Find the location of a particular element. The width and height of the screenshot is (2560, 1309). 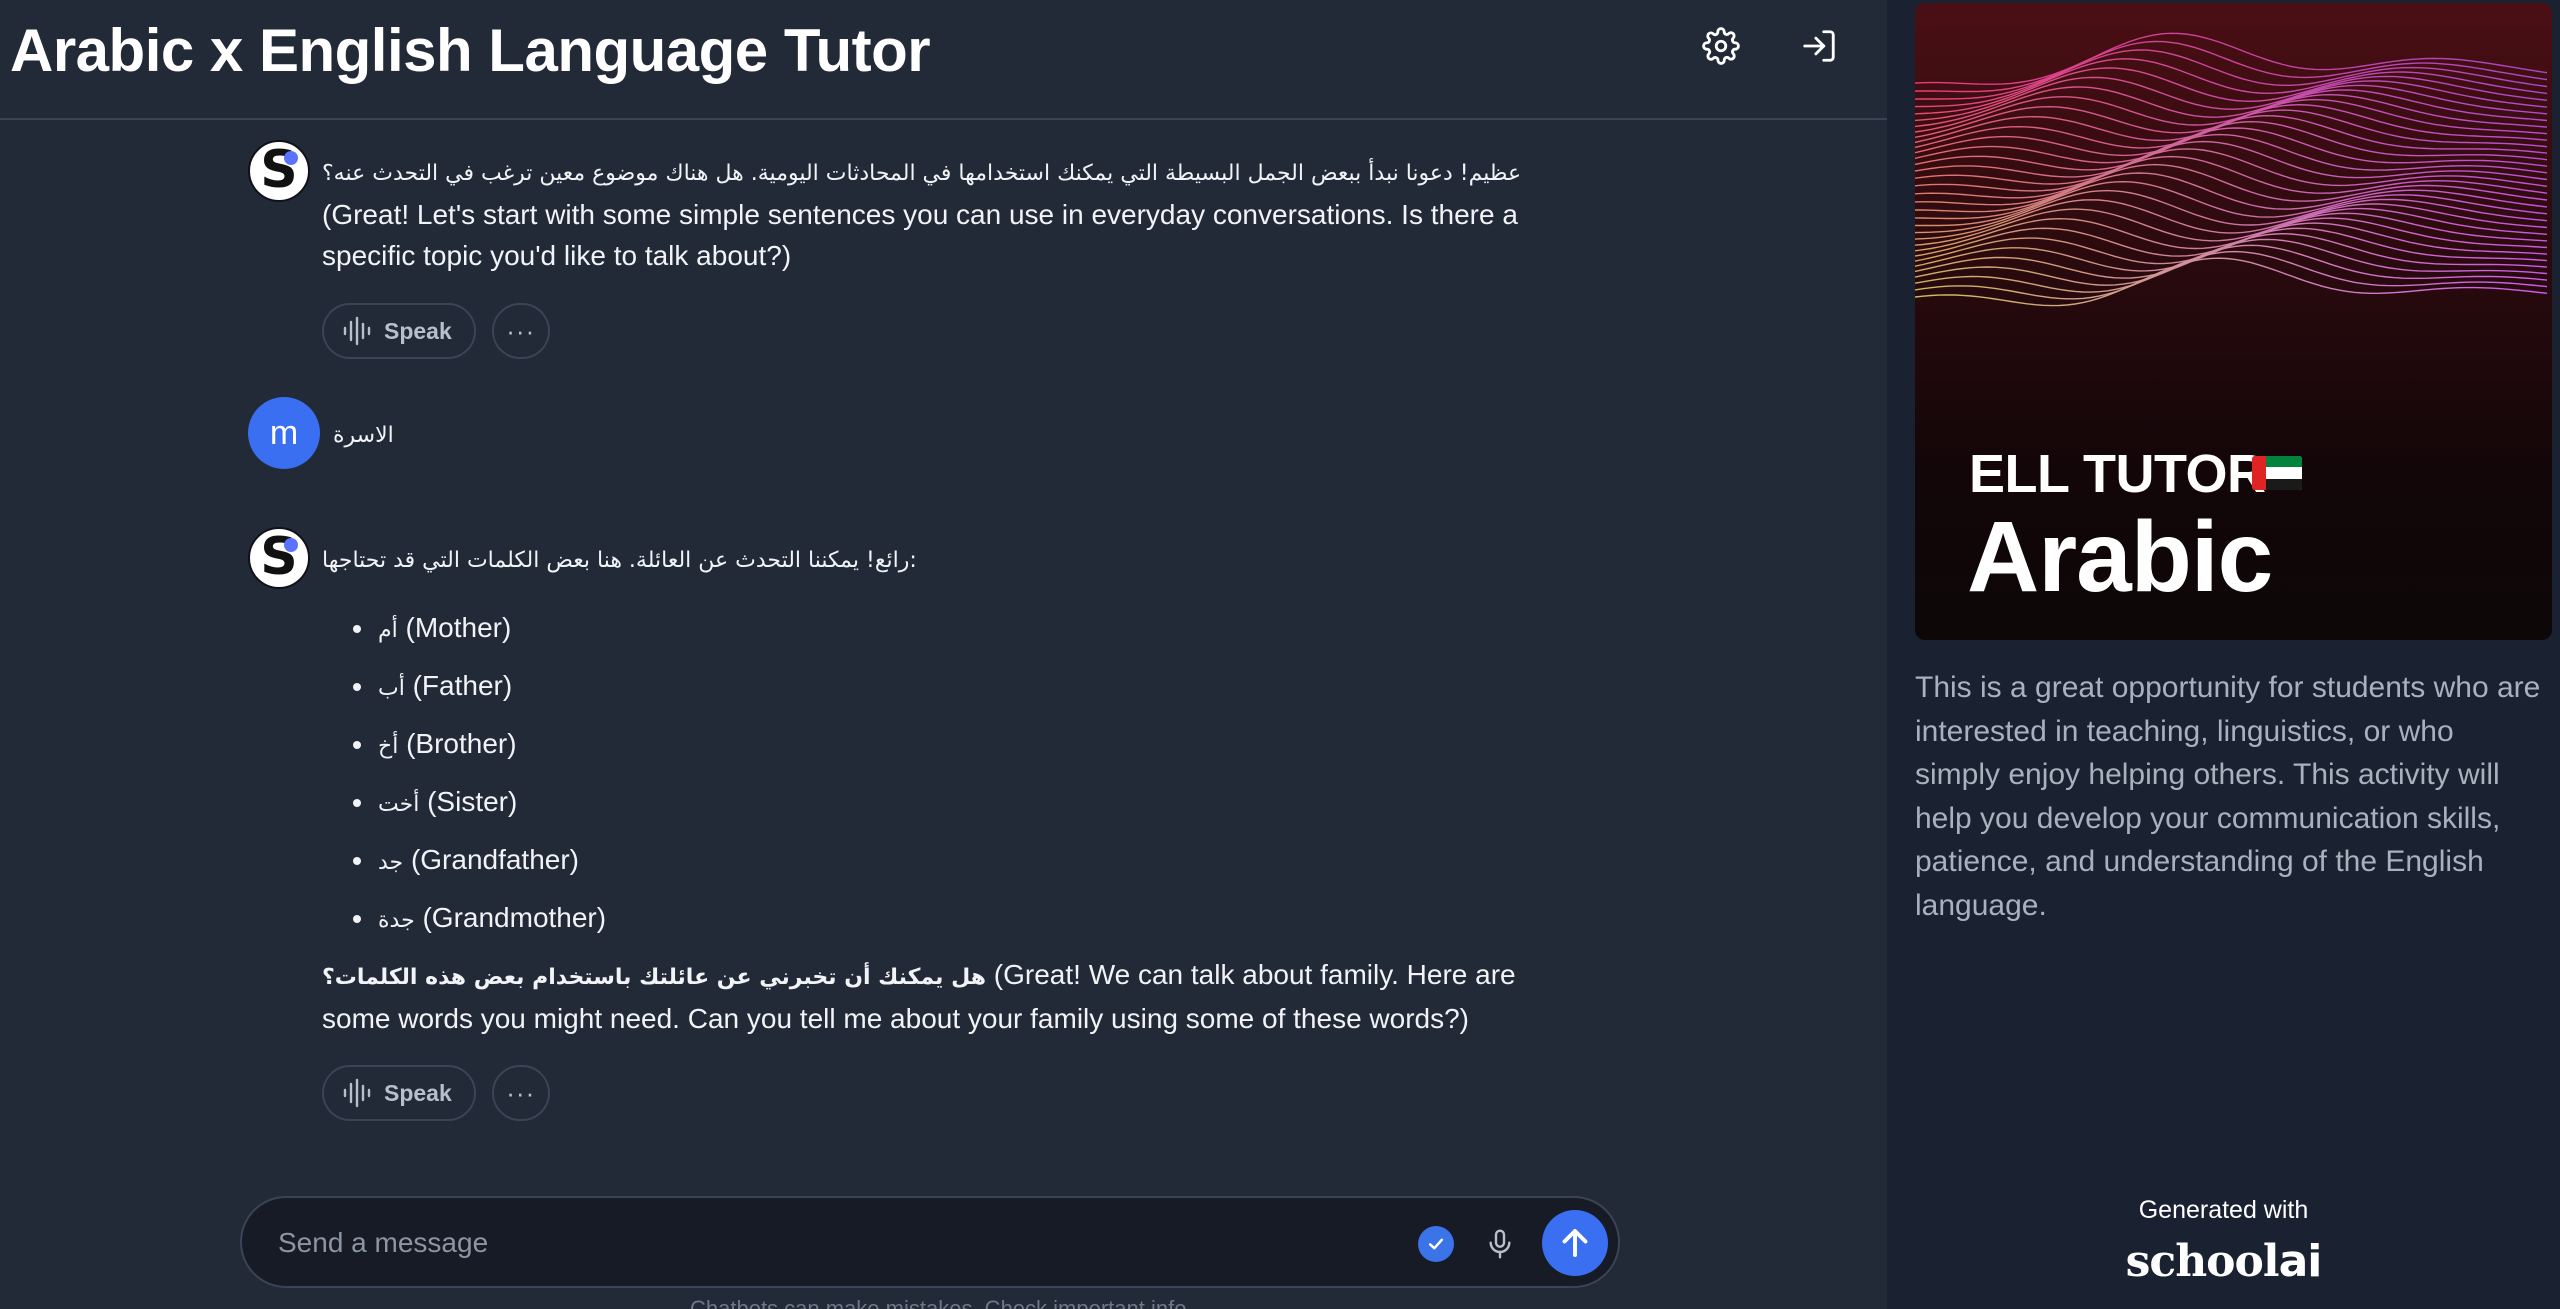

settings-button is located at coordinates (1721, 46).